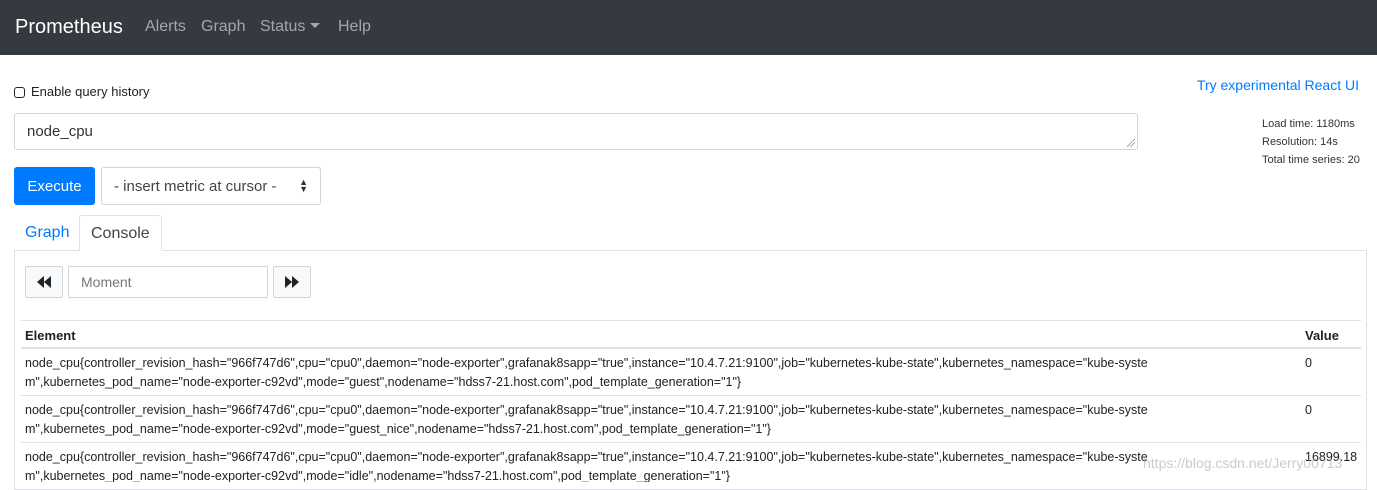  What do you see at coordinates (691, 334) in the screenshot?
I see `results-table-header: Element Value` at bounding box center [691, 334].